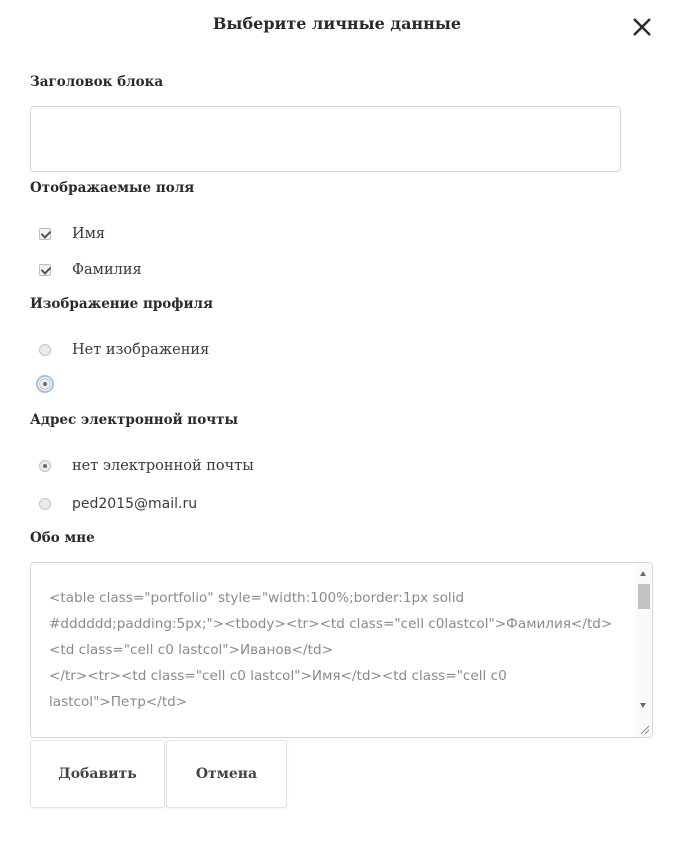  I want to click on email-option-none: нет электронной почты, so click(146, 466).